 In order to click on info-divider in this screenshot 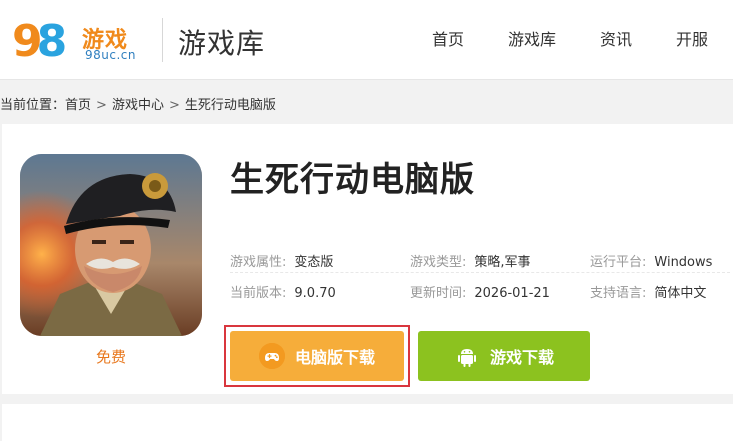, I will do `click(480, 272)`.